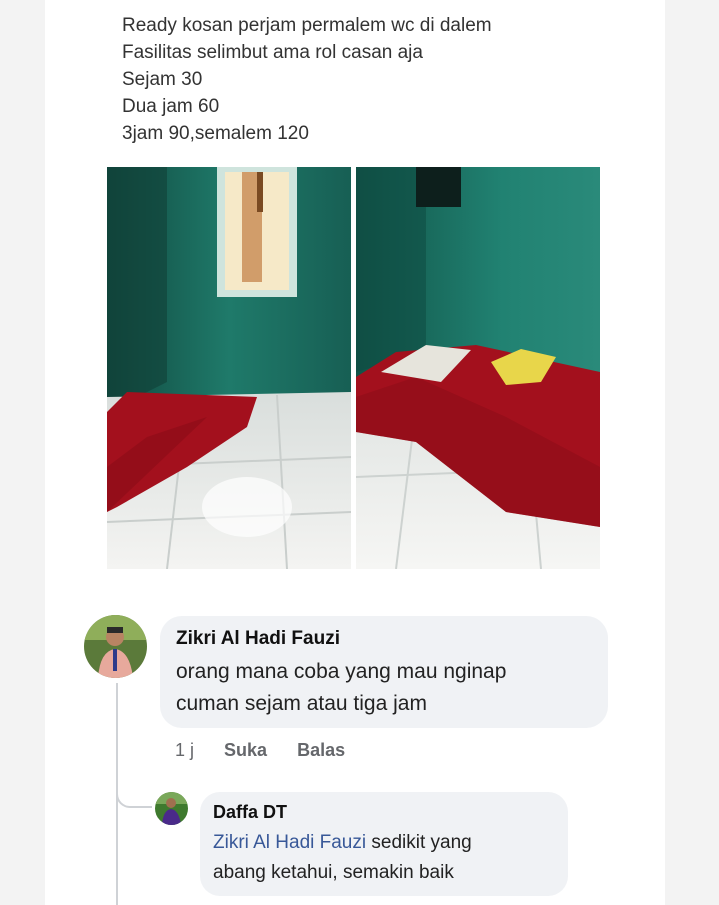 This screenshot has height=905, width=719. I want to click on post-line: Ready kosan perjam permalem wc di dalem, so click(307, 25).